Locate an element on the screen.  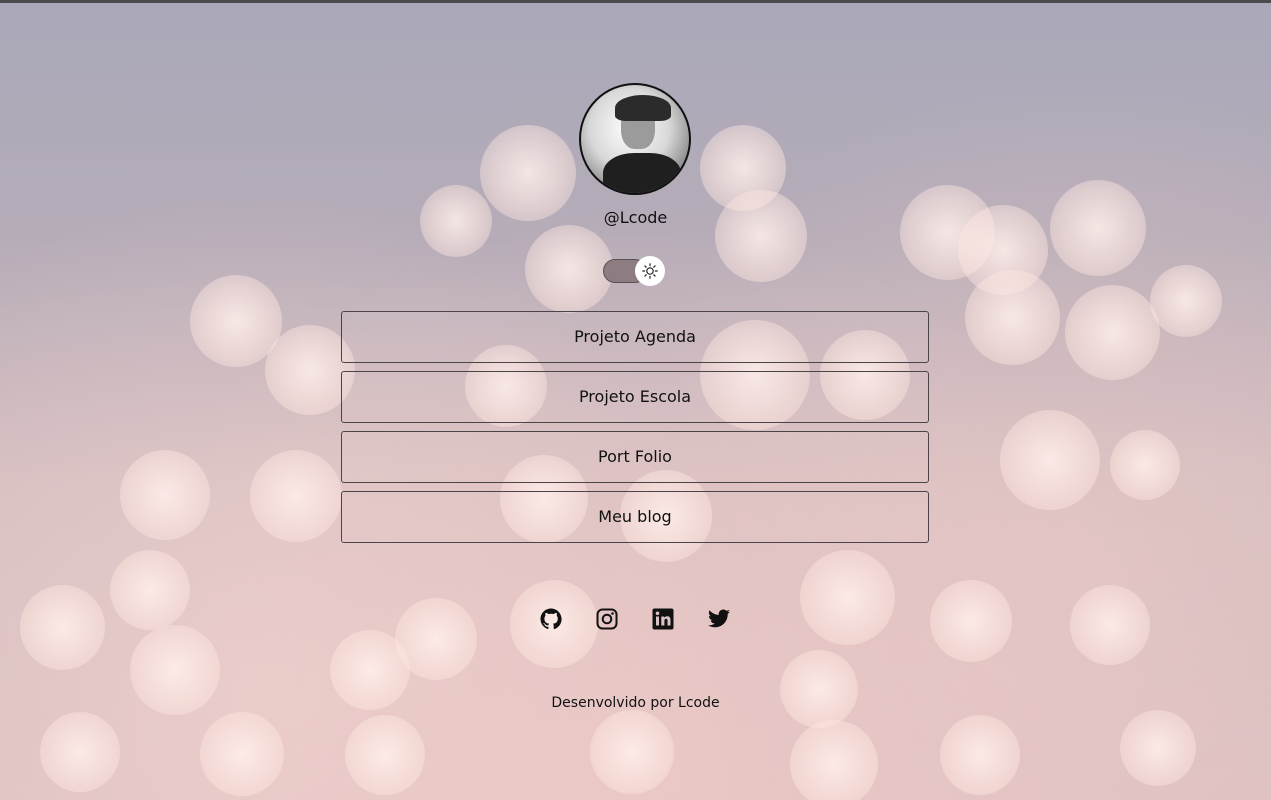
instagram-icon is located at coordinates (607, 619).